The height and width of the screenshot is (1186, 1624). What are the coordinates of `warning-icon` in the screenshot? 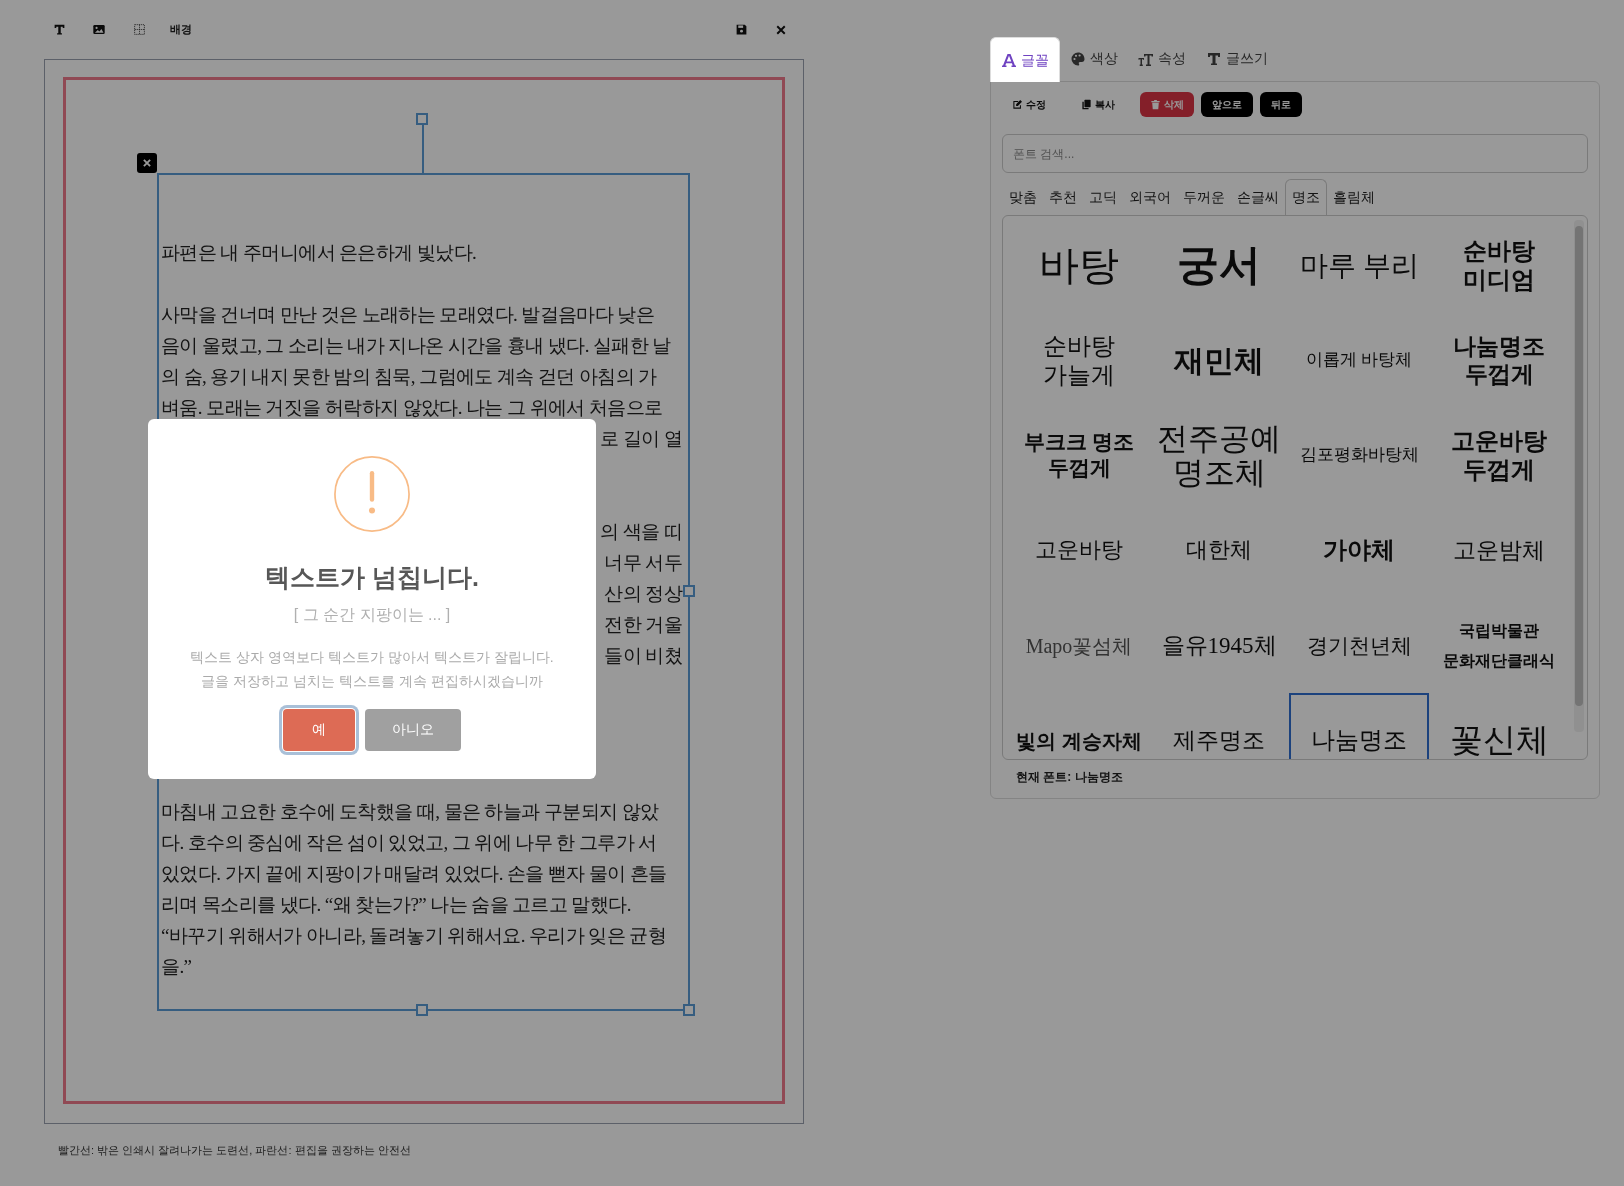 It's located at (372, 494).